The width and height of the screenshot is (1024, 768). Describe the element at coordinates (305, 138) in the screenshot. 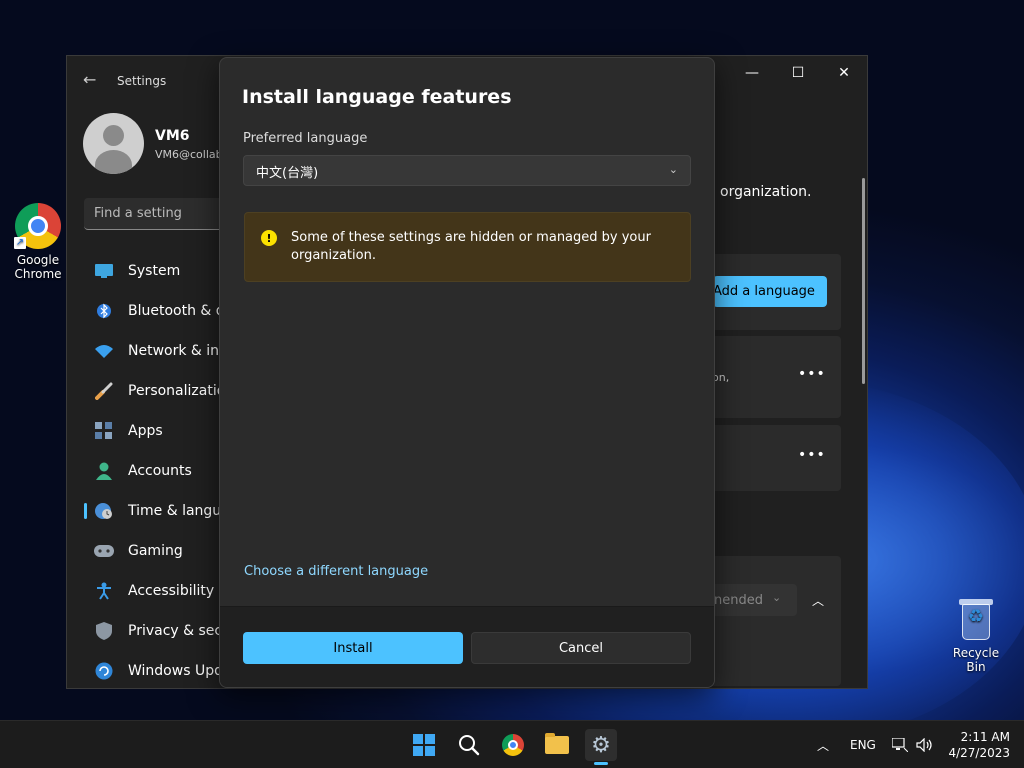

I see `preferred-language-label: Preferred language` at that location.